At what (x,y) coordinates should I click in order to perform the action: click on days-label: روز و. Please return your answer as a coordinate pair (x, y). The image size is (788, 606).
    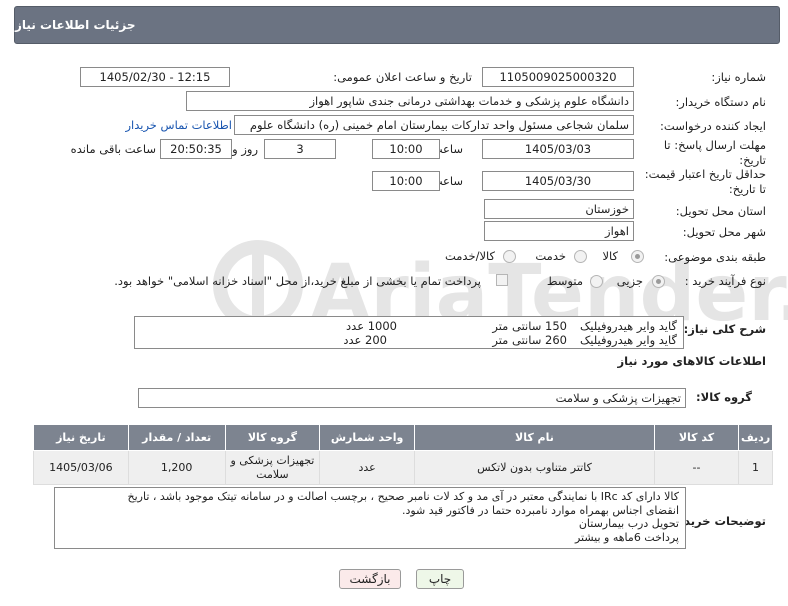
    Looking at the image, I should click on (245, 149).